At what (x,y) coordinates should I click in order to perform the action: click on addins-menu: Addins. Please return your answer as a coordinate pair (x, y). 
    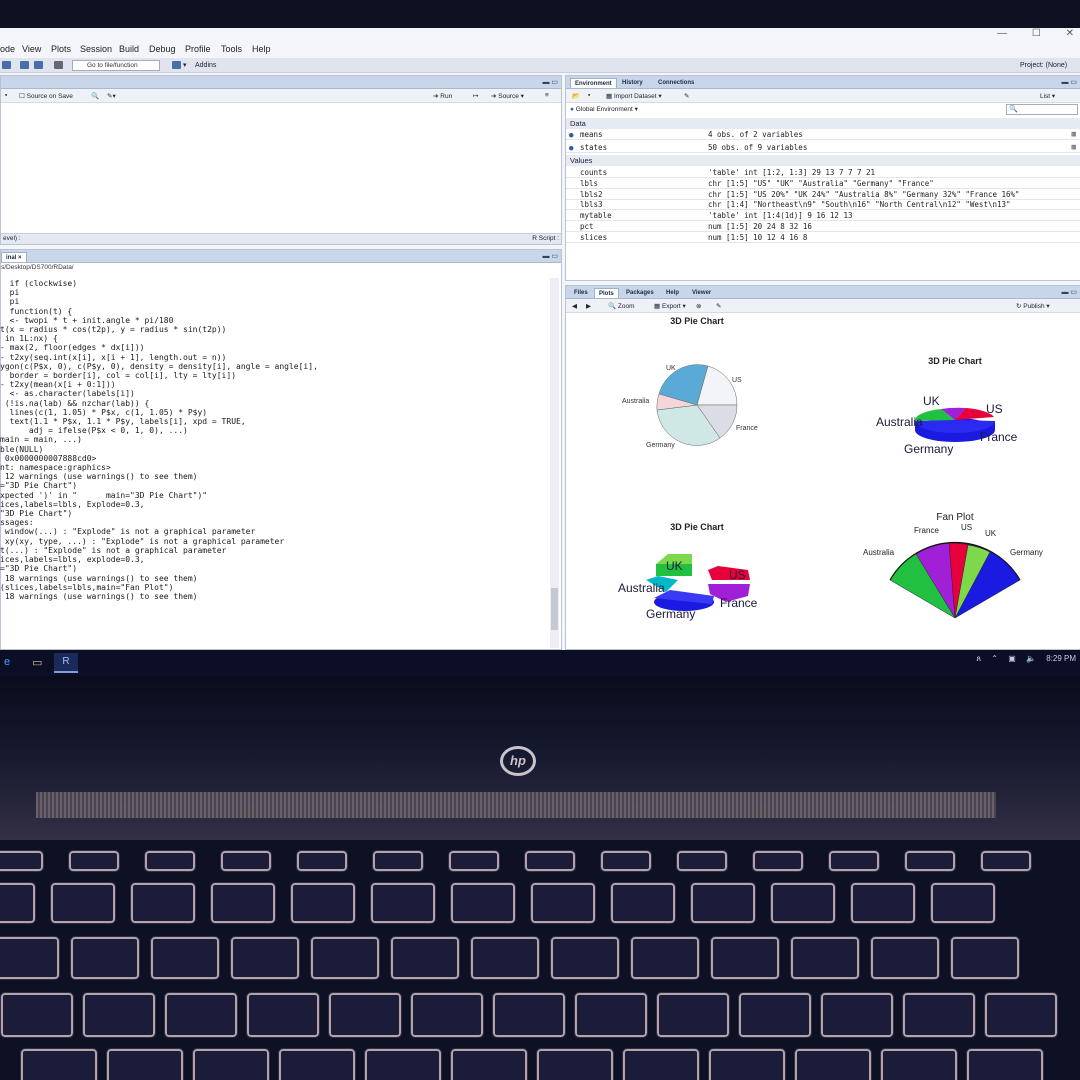
    Looking at the image, I should click on (205, 66).